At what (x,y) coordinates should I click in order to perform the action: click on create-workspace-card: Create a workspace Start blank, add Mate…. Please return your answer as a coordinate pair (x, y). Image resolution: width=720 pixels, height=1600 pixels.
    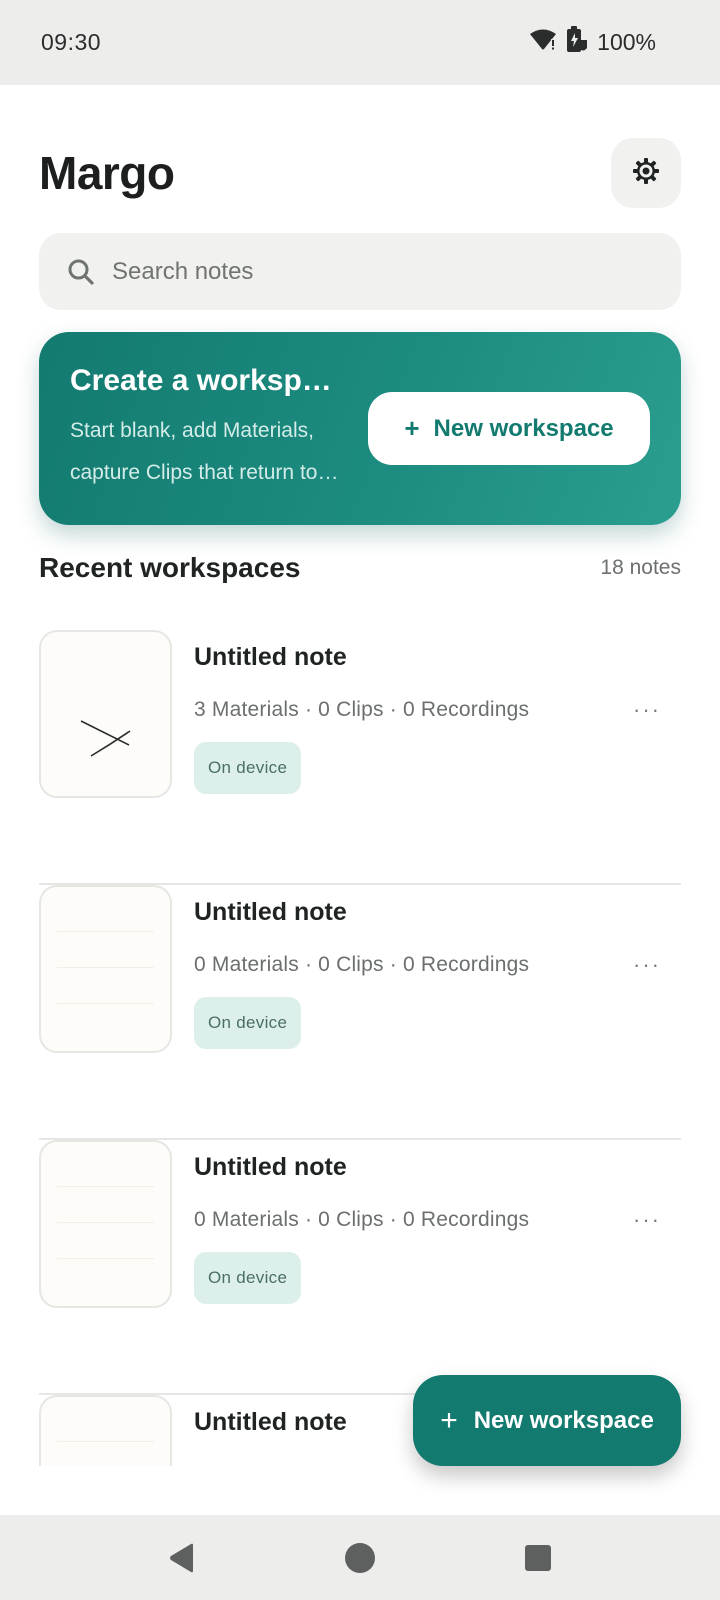
    Looking at the image, I should click on (360, 428).